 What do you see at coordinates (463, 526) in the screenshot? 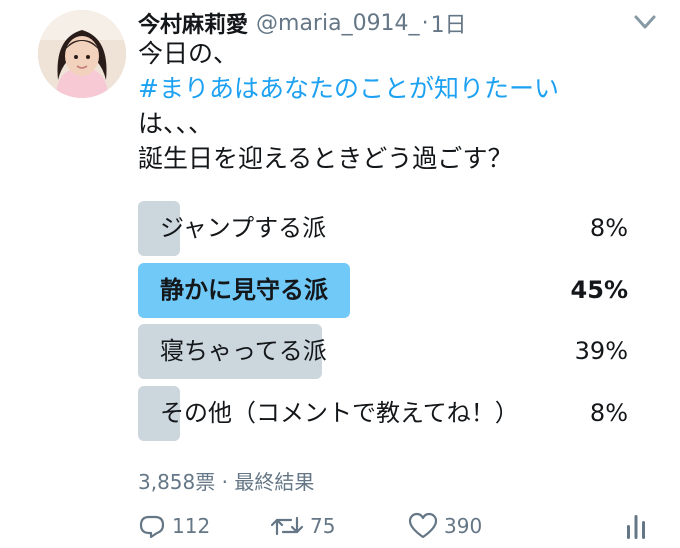
I see `like-count: 390` at bounding box center [463, 526].